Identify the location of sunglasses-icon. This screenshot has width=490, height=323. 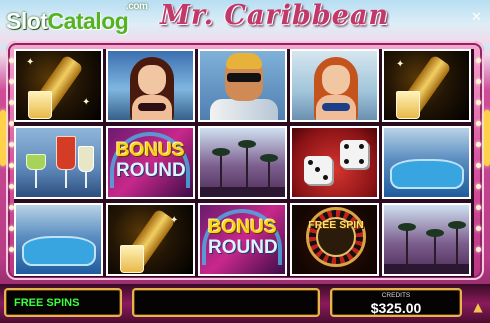
(244, 77).